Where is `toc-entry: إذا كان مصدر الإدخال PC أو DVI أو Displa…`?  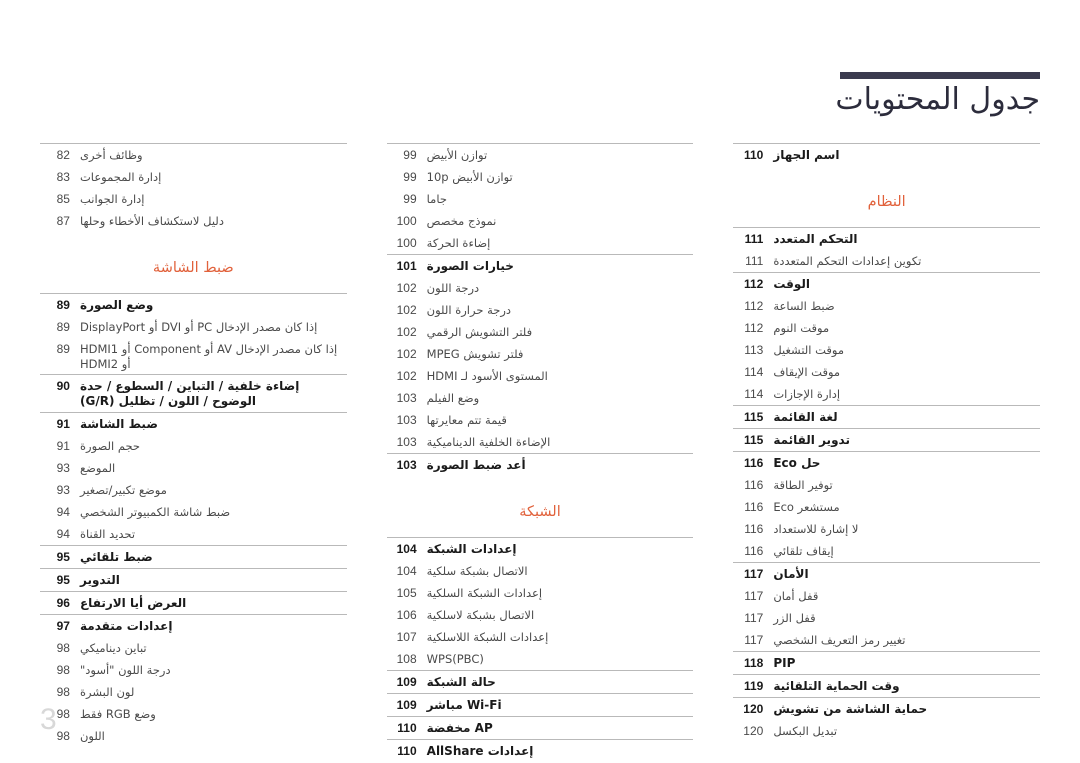
toc-entry: إذا كان مصدر الإدخال PC أو DVI أو Displa… is located at coordinates (193, 327).